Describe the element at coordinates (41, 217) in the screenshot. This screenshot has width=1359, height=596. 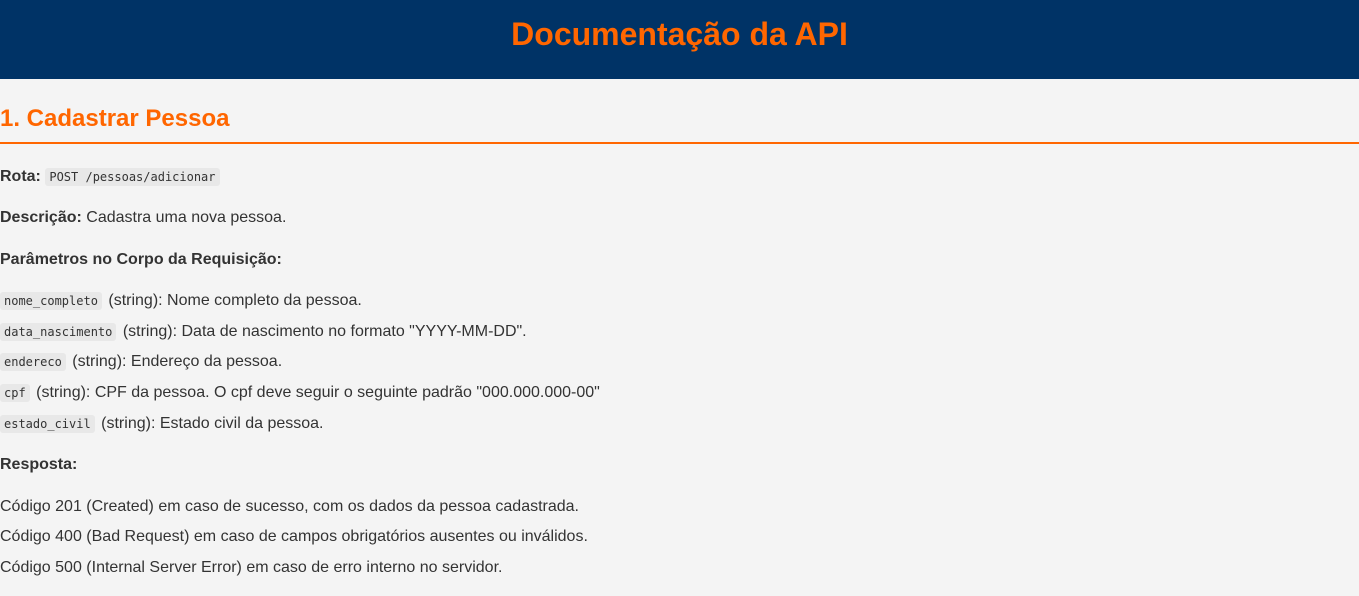
I see `description-label: Descrição:` at that location.